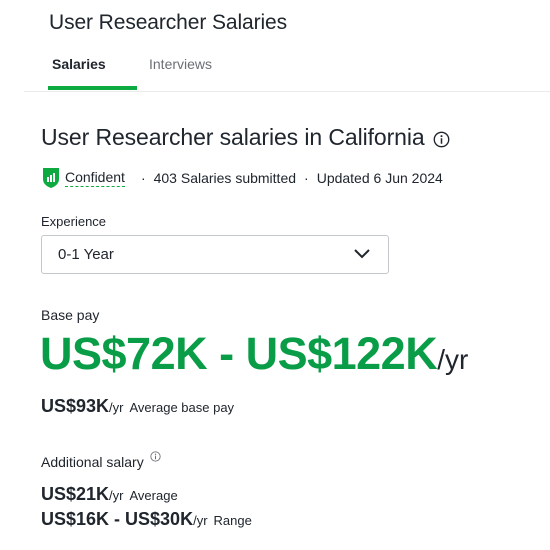 The height and width of the screenshot is (550, 550). I want to click on updated-date: Updated 6 Jun 2024, so click(379, 178).